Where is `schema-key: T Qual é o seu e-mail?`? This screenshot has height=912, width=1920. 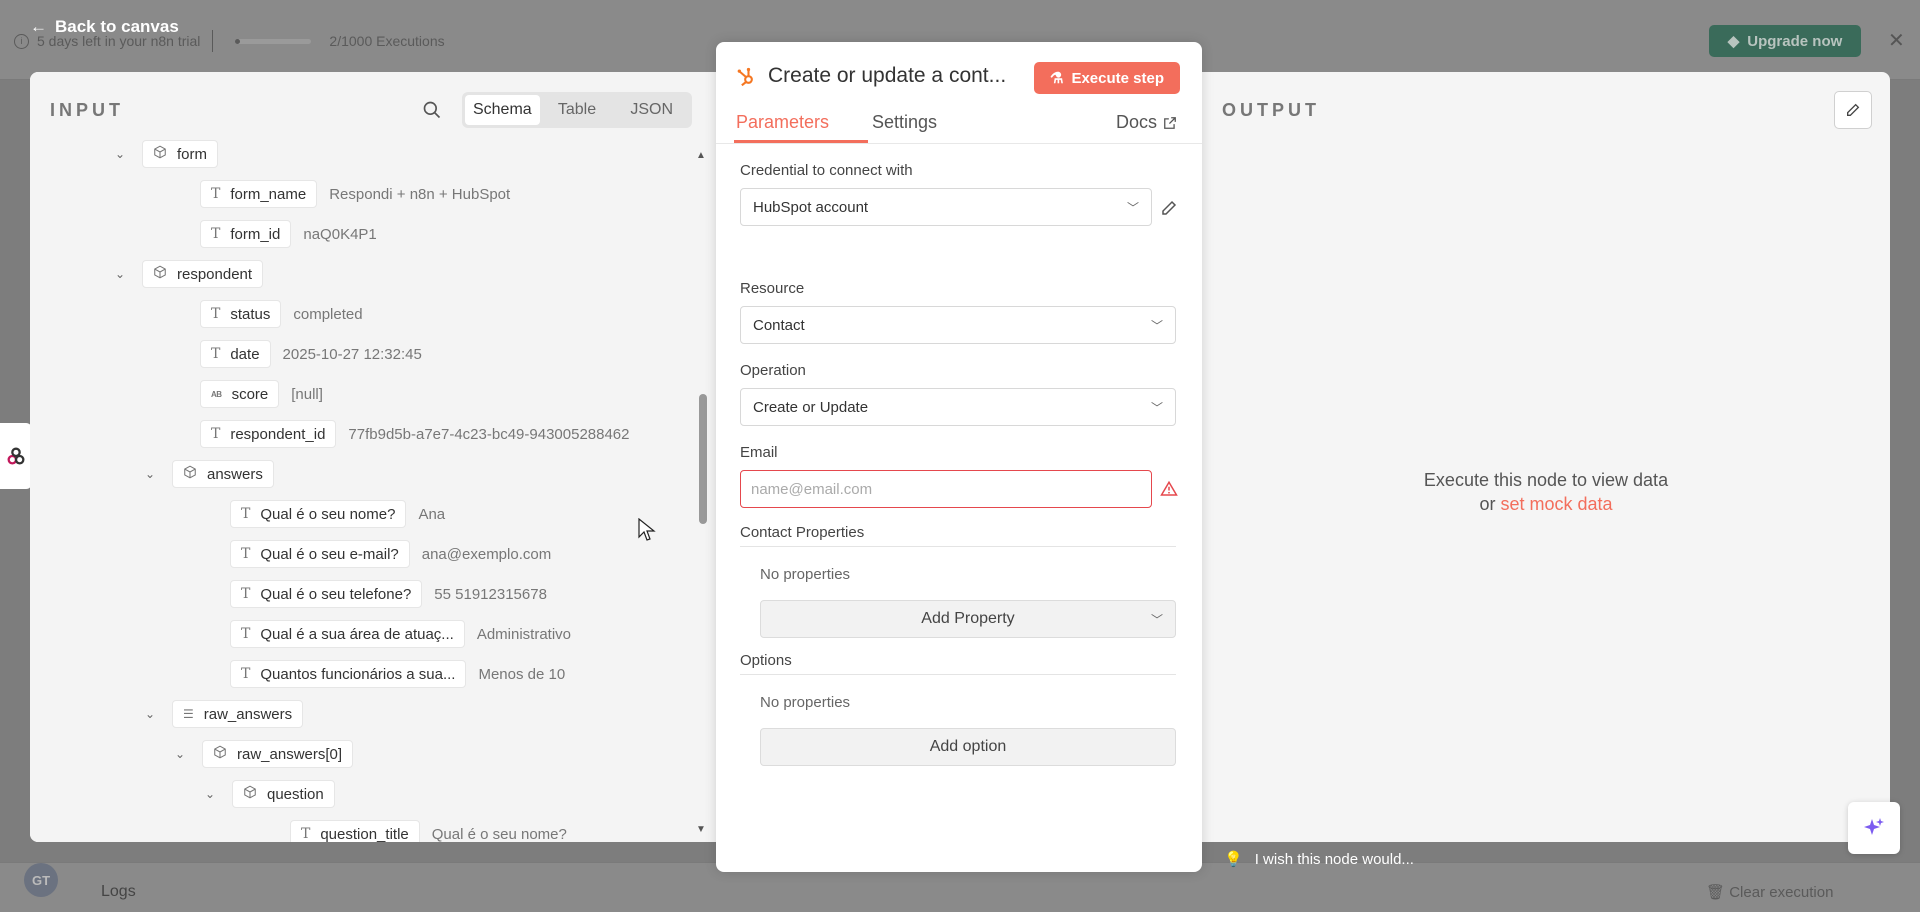 schema-key: T Qual é o seu e-mail? is located at coordinates (320, 554).